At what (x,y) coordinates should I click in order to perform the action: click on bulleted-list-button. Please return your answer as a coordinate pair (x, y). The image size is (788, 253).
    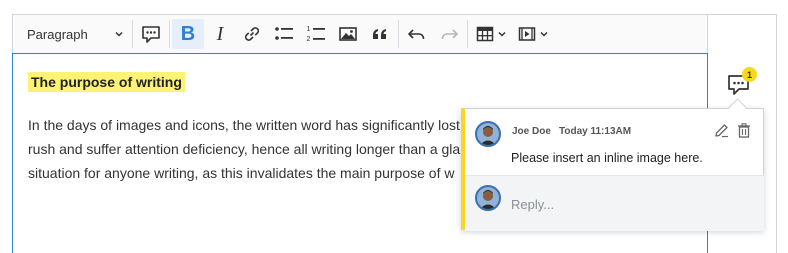
    Looking at the image, I should click on (284, 34).